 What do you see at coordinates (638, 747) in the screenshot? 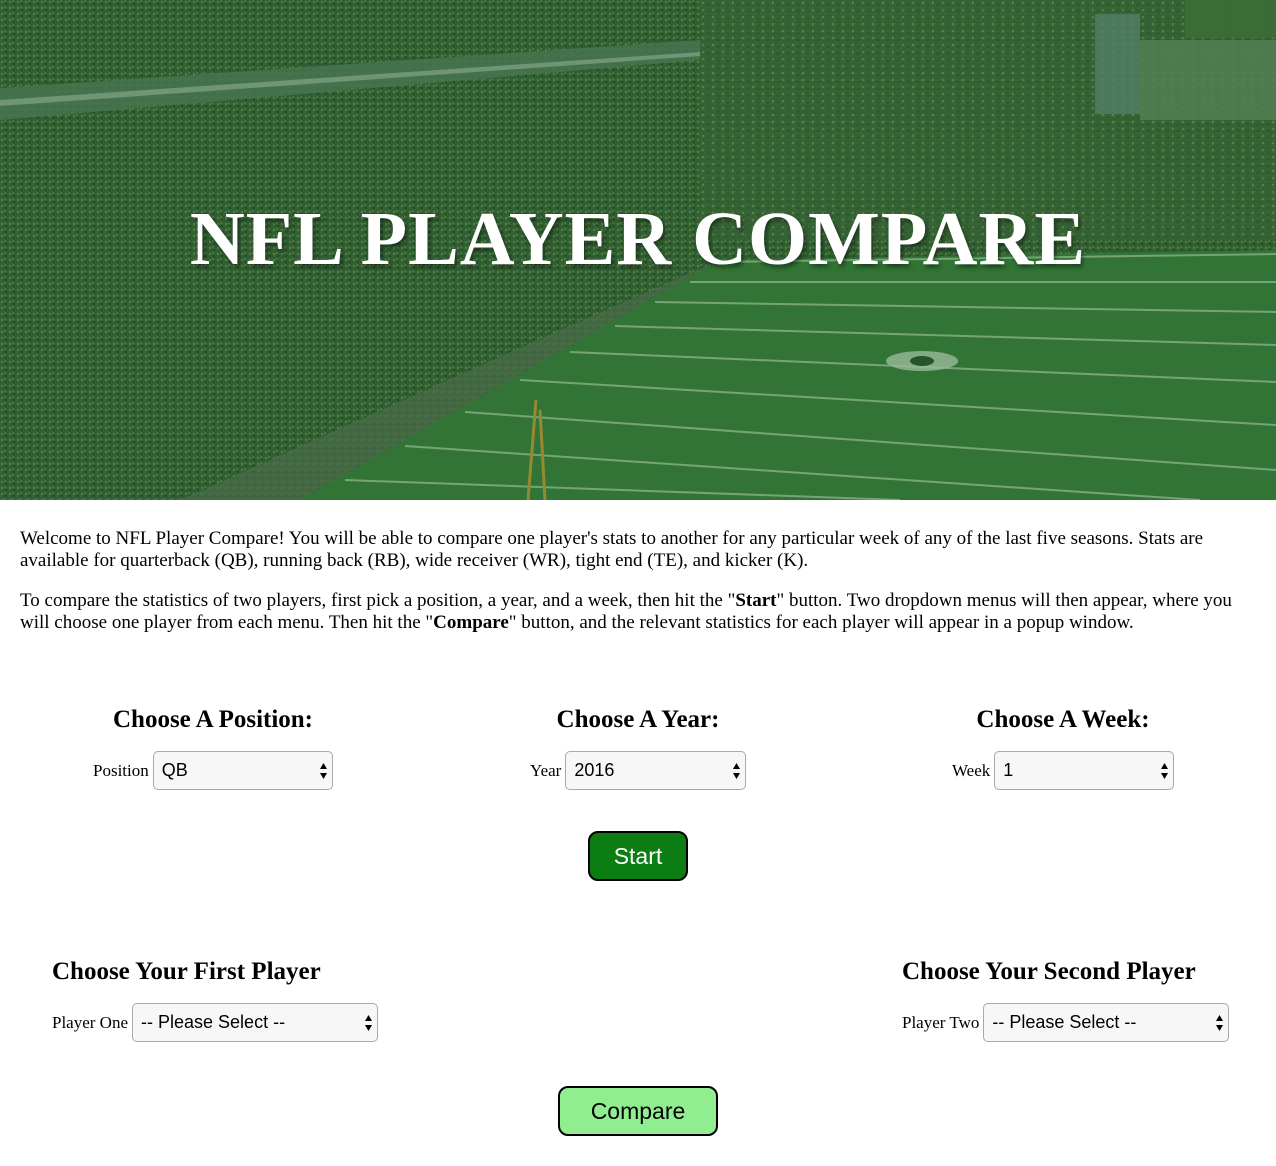
I see `year-section: Choose A Year: Year 2016` at bounding box center [638, 747].